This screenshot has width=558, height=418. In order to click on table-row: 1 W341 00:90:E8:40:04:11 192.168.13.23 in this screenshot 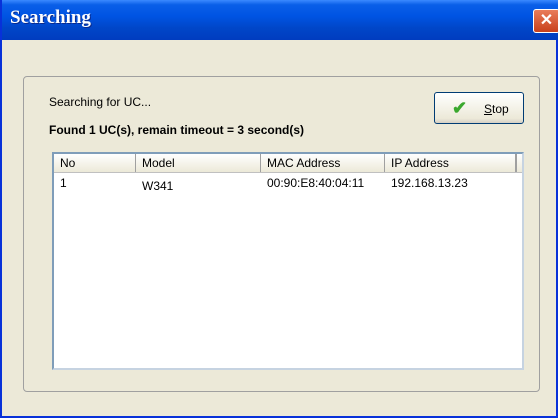, I will do `click(288, 183)`.